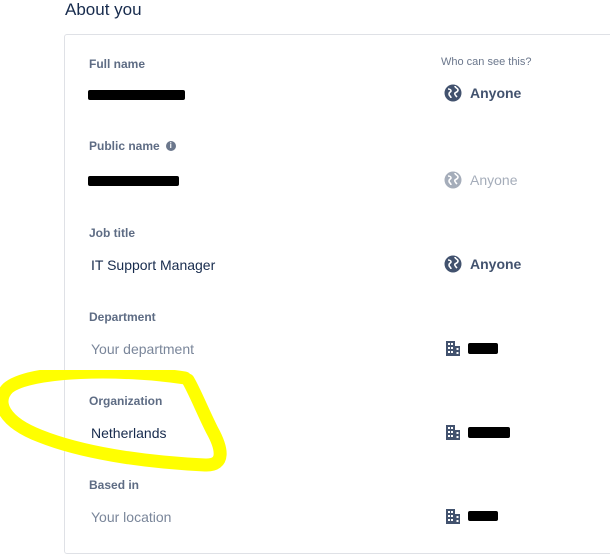  What do you see at coordinates (131, 517) in the screenshot?
I see `based-in-value: Your location` at bounding box center [131, 517].